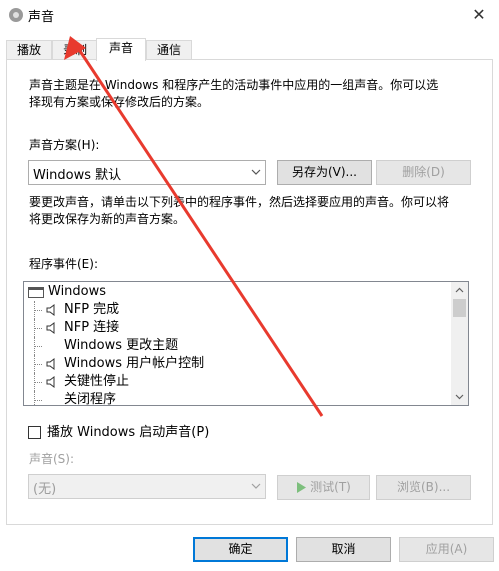 The height and width of the screenshot is (571, 499). I want to click on list-item-label: Windows 用户帐户控制, so click(134, 363).